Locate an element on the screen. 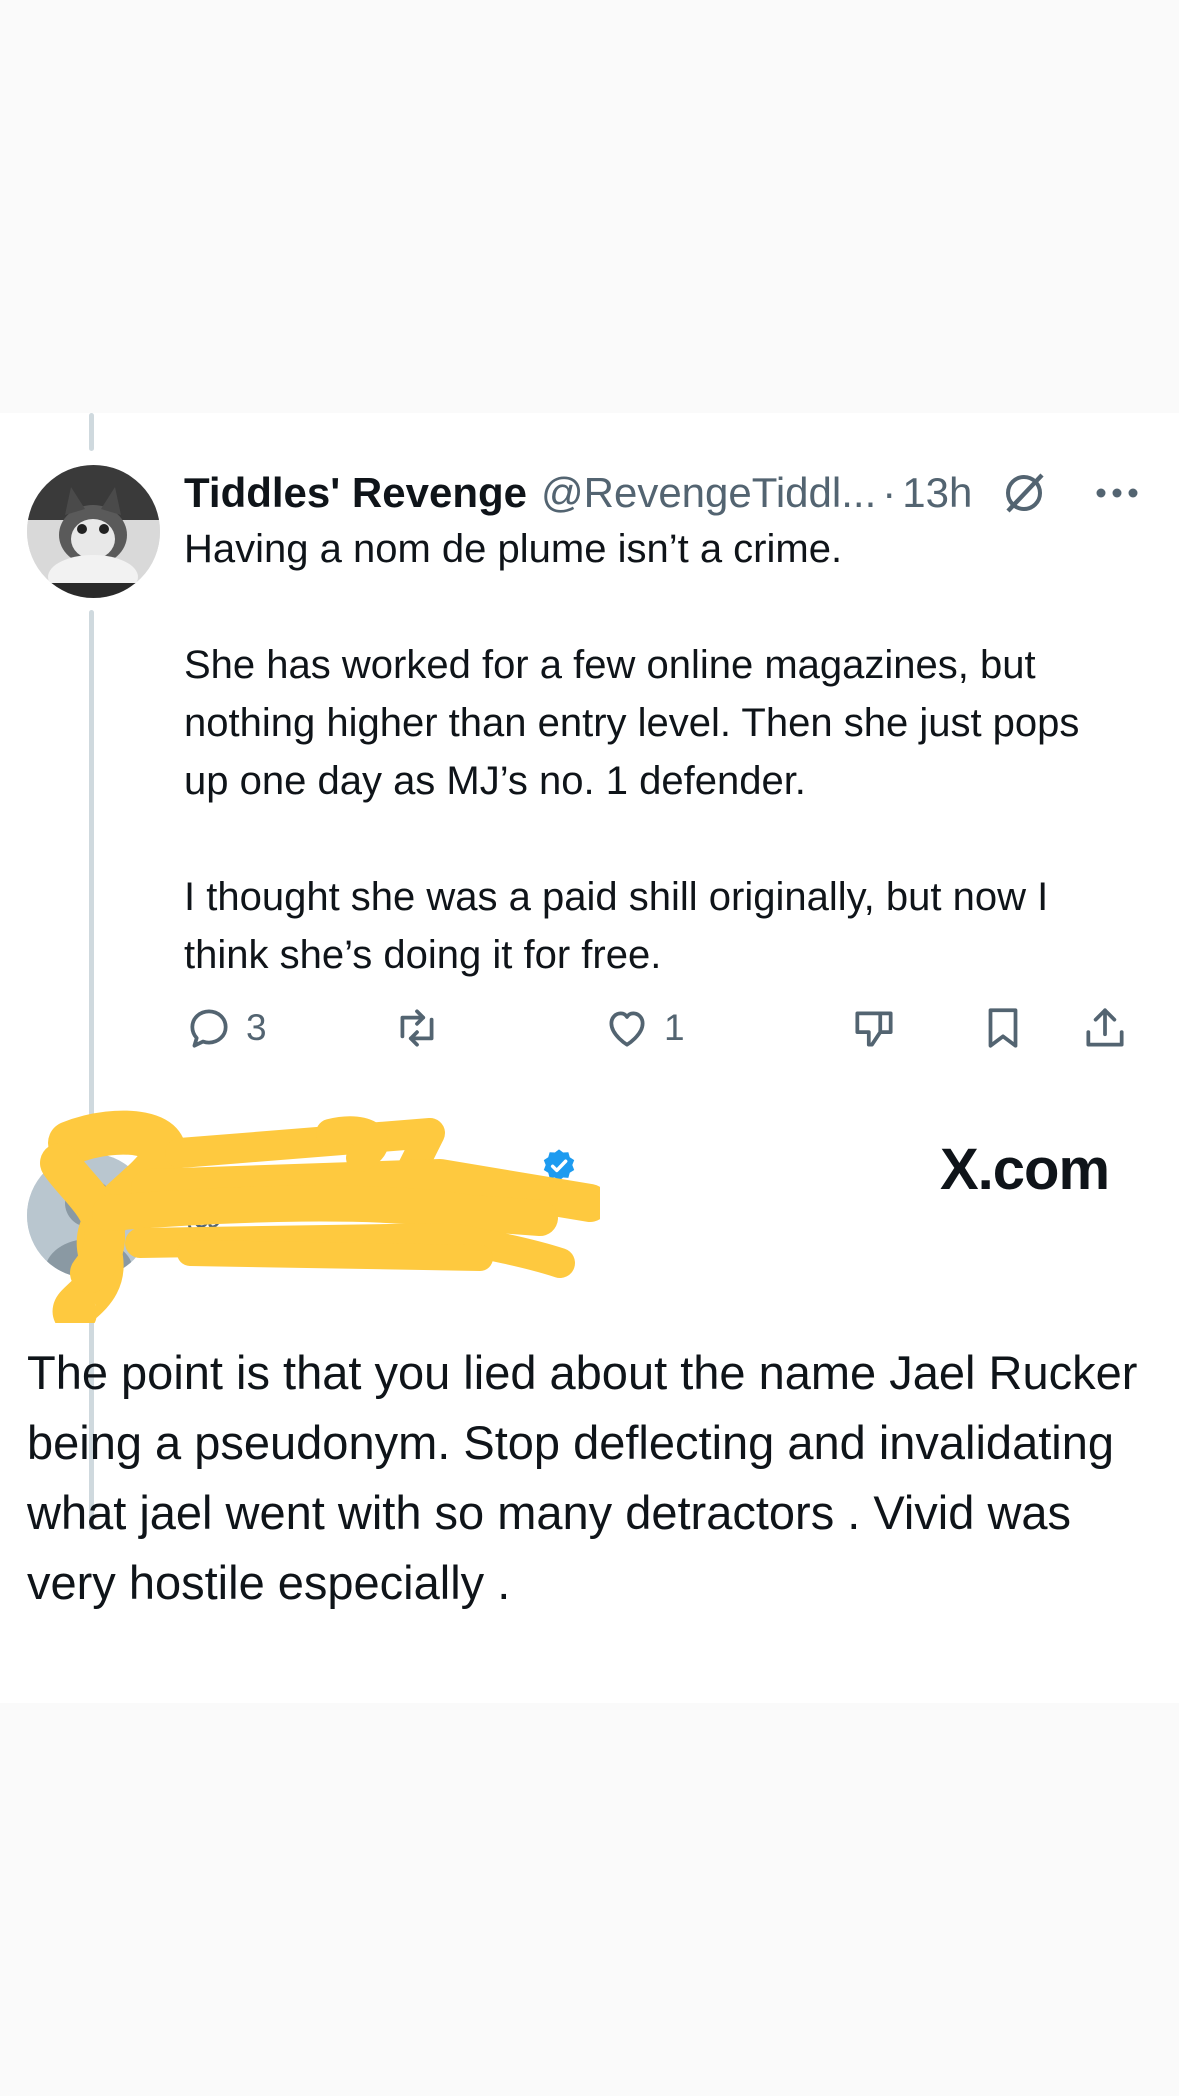  more-dots-icon is located at coordinates (1117, 493).